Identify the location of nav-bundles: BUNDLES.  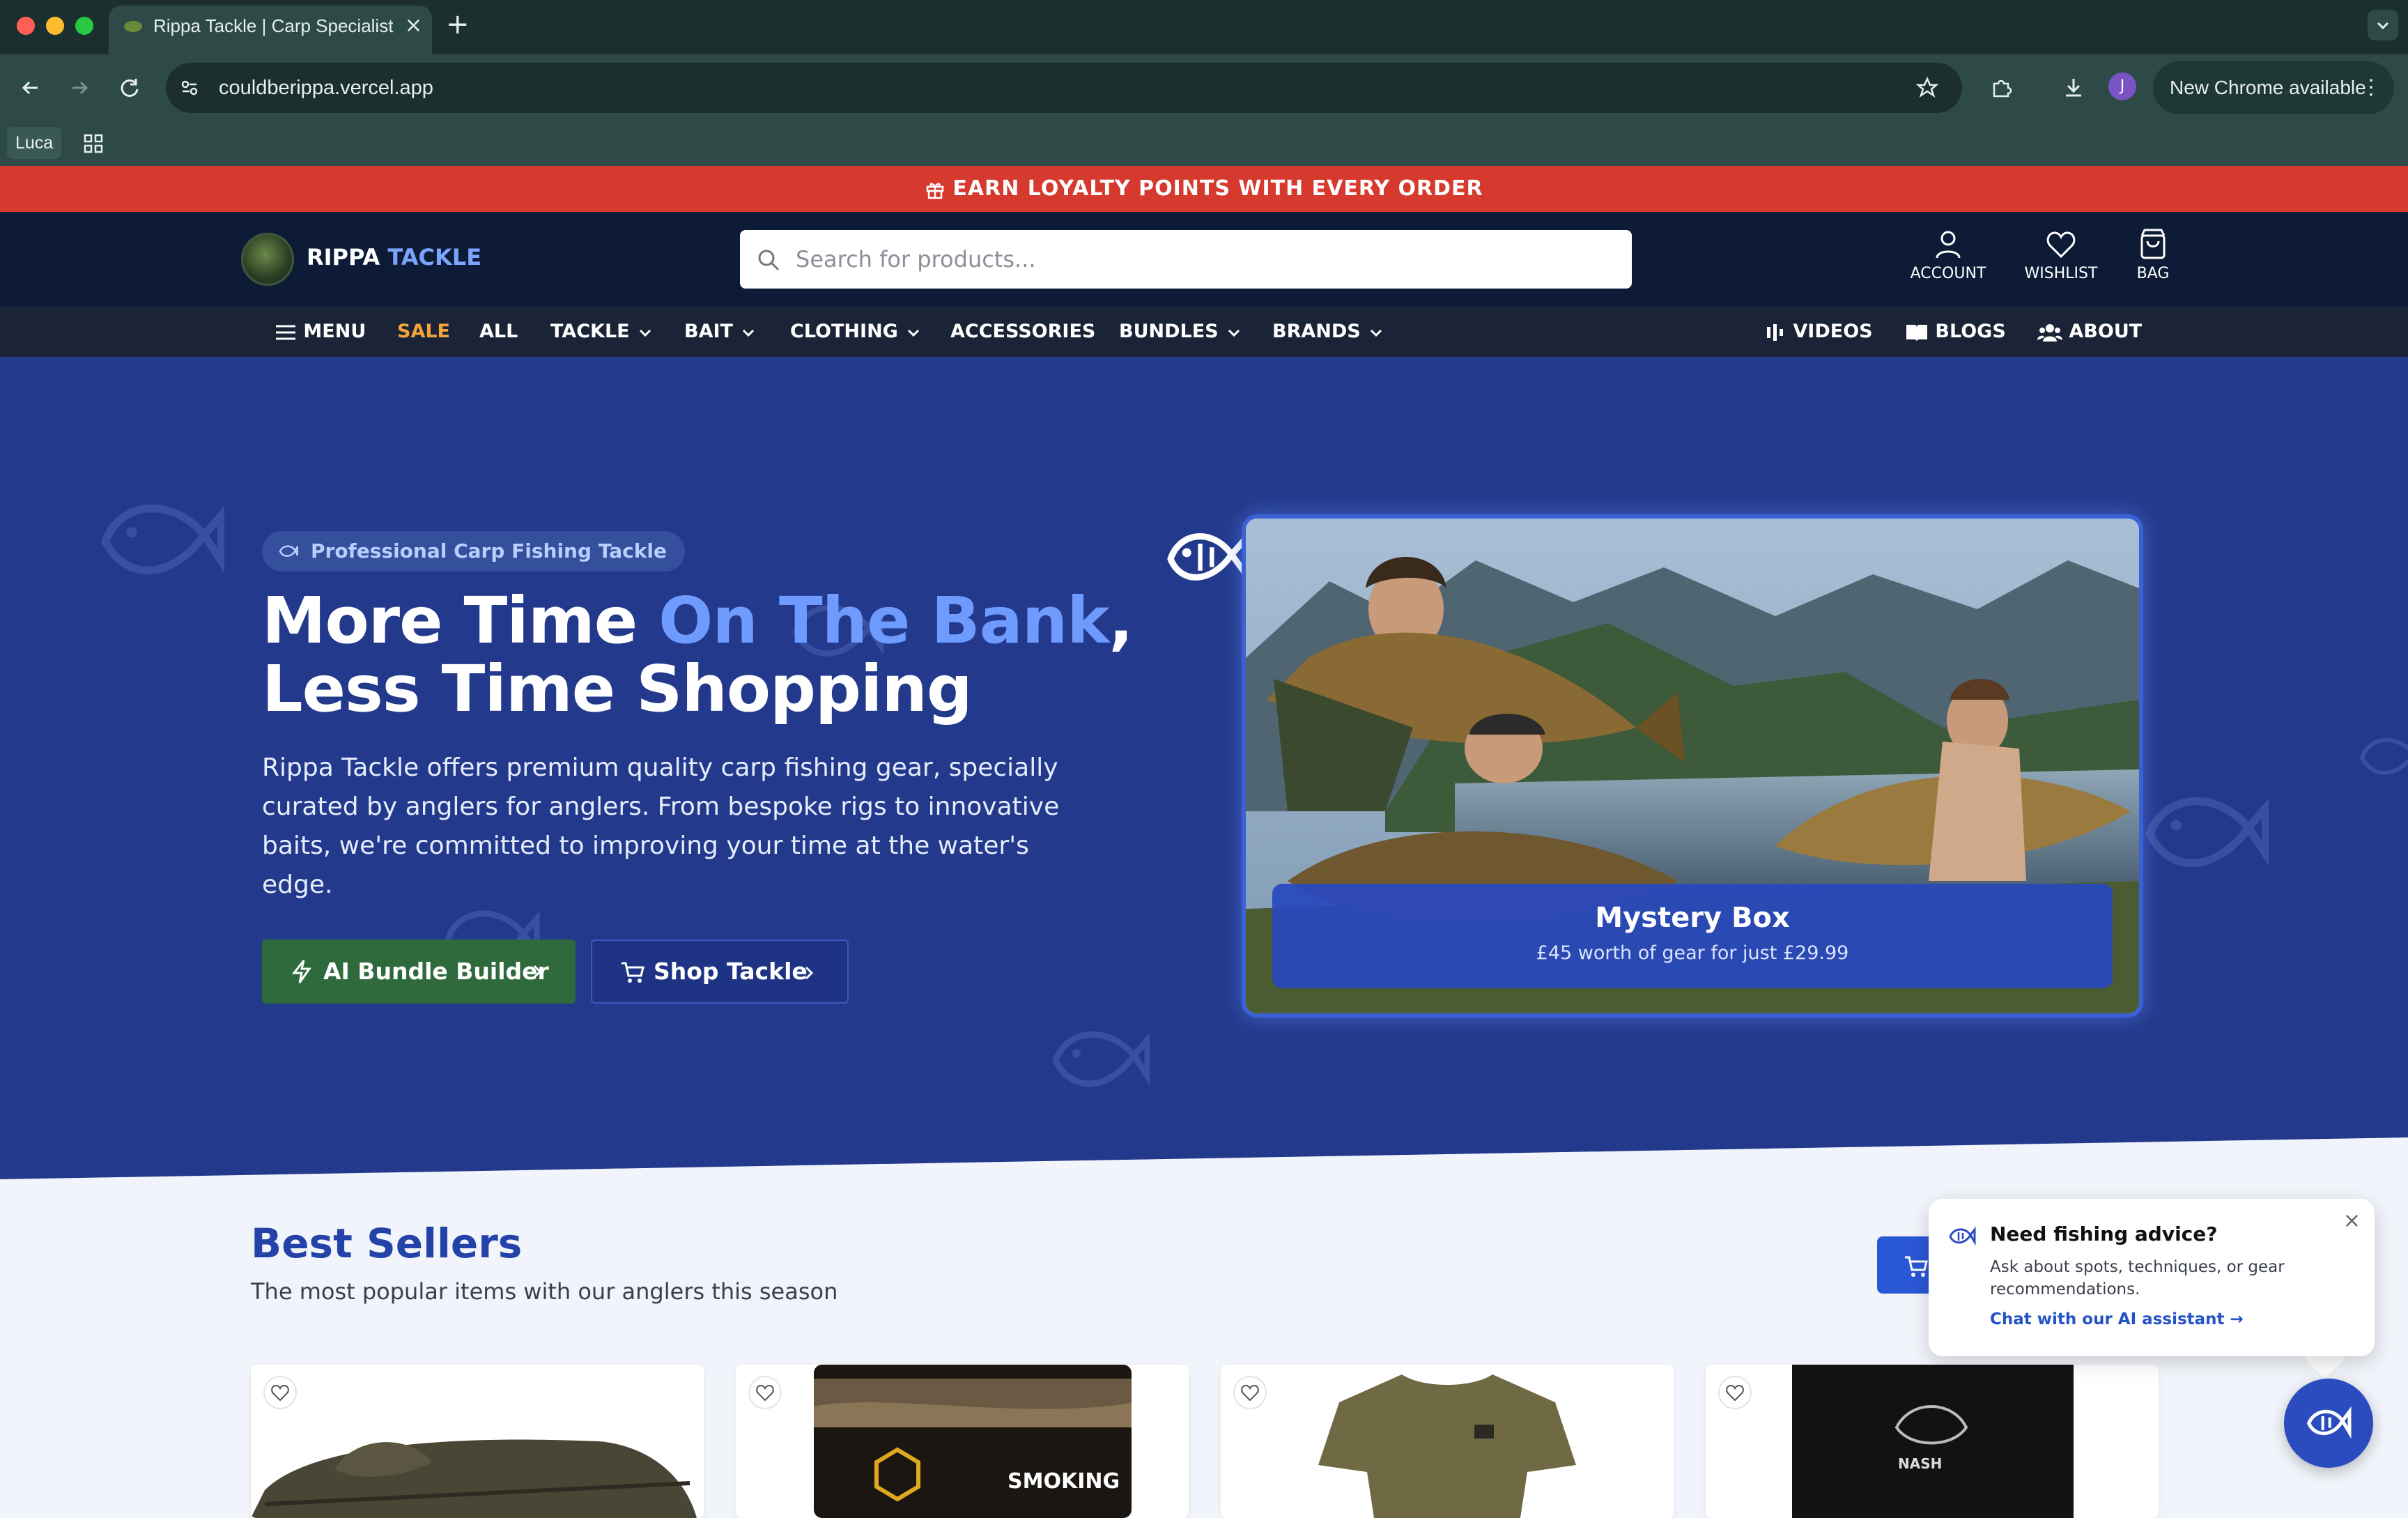
(1181, 332).